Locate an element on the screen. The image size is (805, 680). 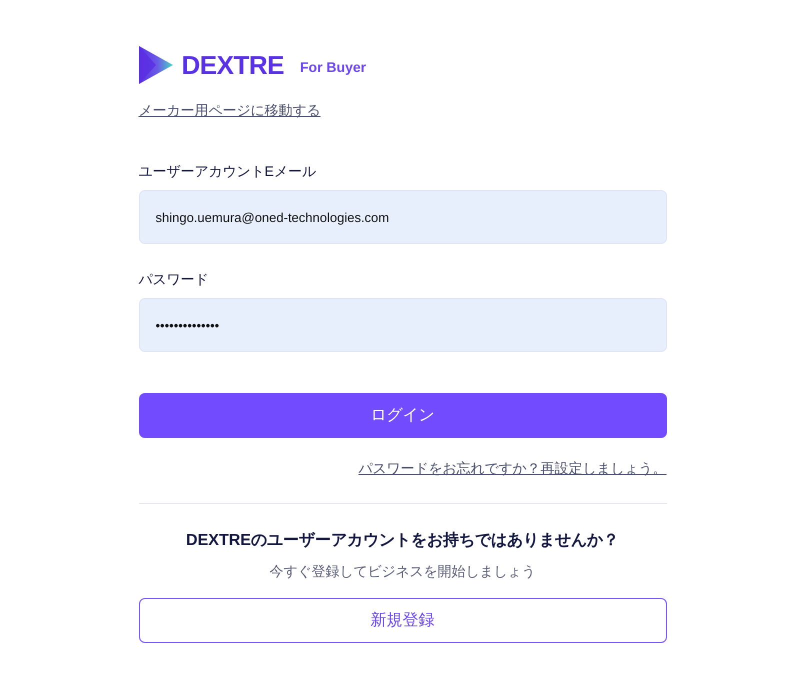
forgot-password-link: パスワードをお忘れですか？再設定しましょう。 is located at coordinates (512, 468).